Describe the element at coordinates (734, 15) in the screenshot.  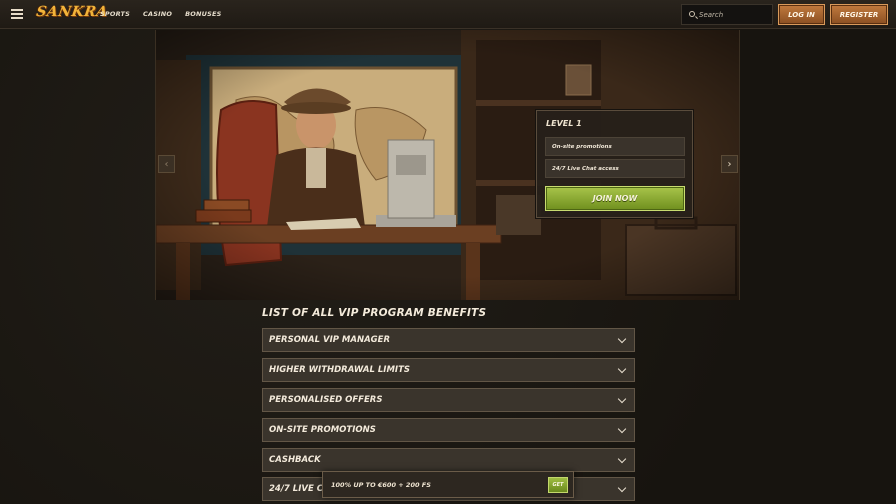
I see `search-input` at that location.